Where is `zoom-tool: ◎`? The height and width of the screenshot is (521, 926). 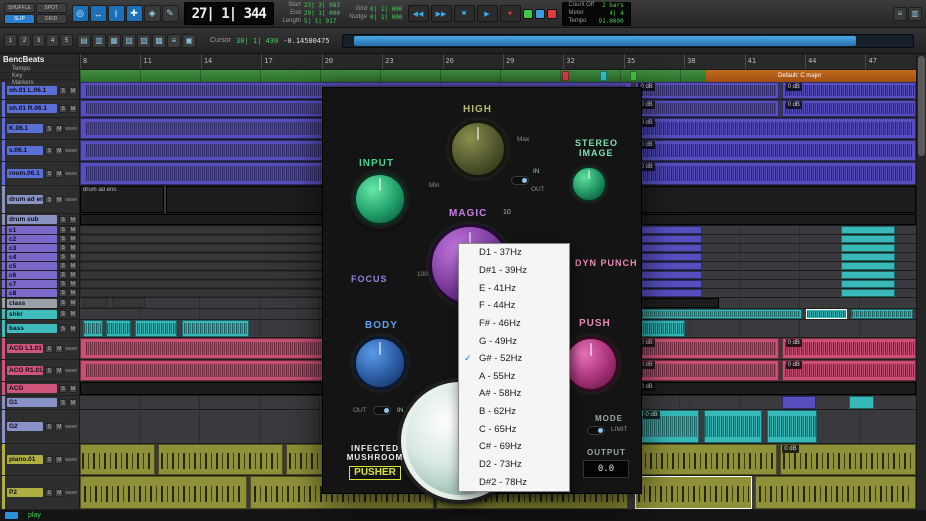 zoom-tool: ◎ is located at coordinates (80, 13).